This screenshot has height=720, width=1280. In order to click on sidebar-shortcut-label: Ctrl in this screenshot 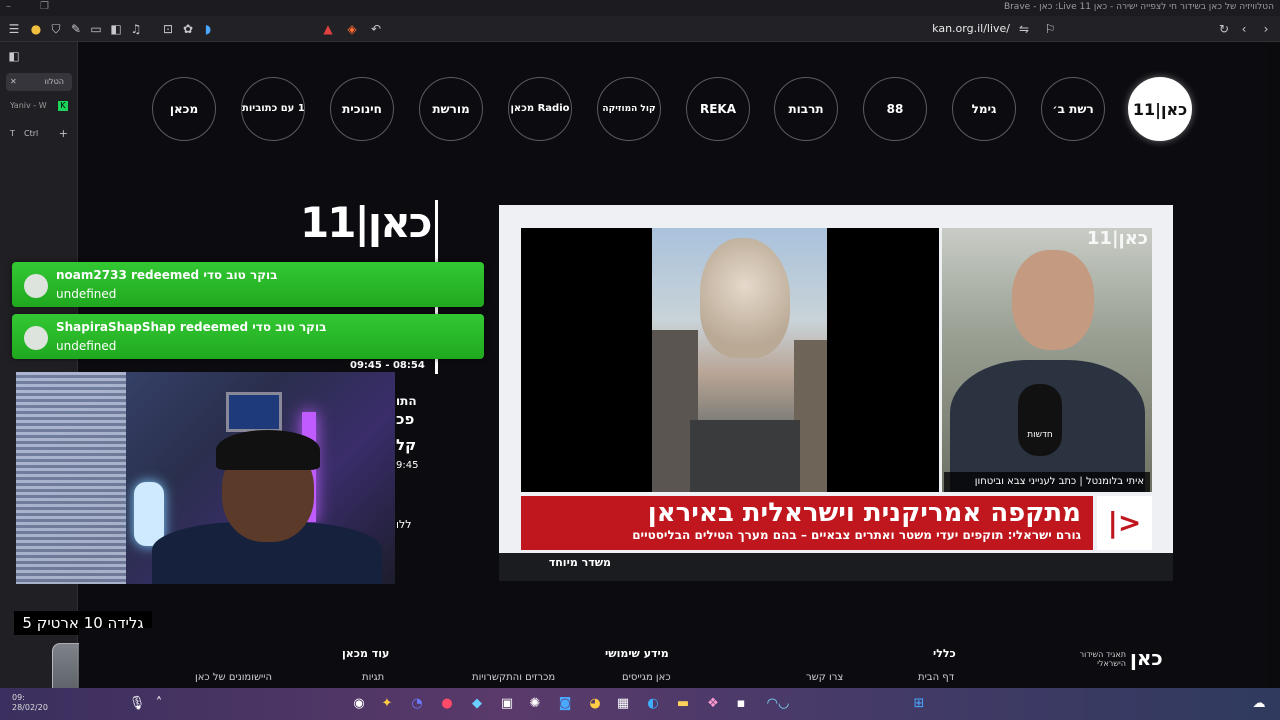, I will do `click(31, 133)`.